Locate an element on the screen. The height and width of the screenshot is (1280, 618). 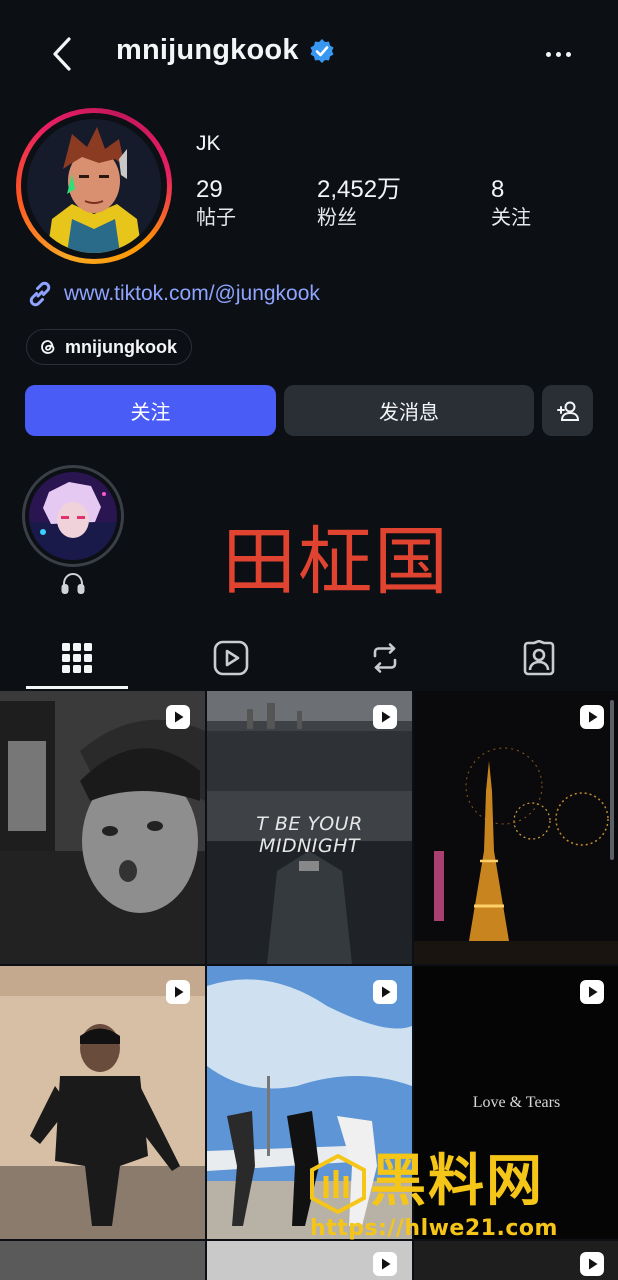
chevron-left-icon is located at coordinates (62, 54).